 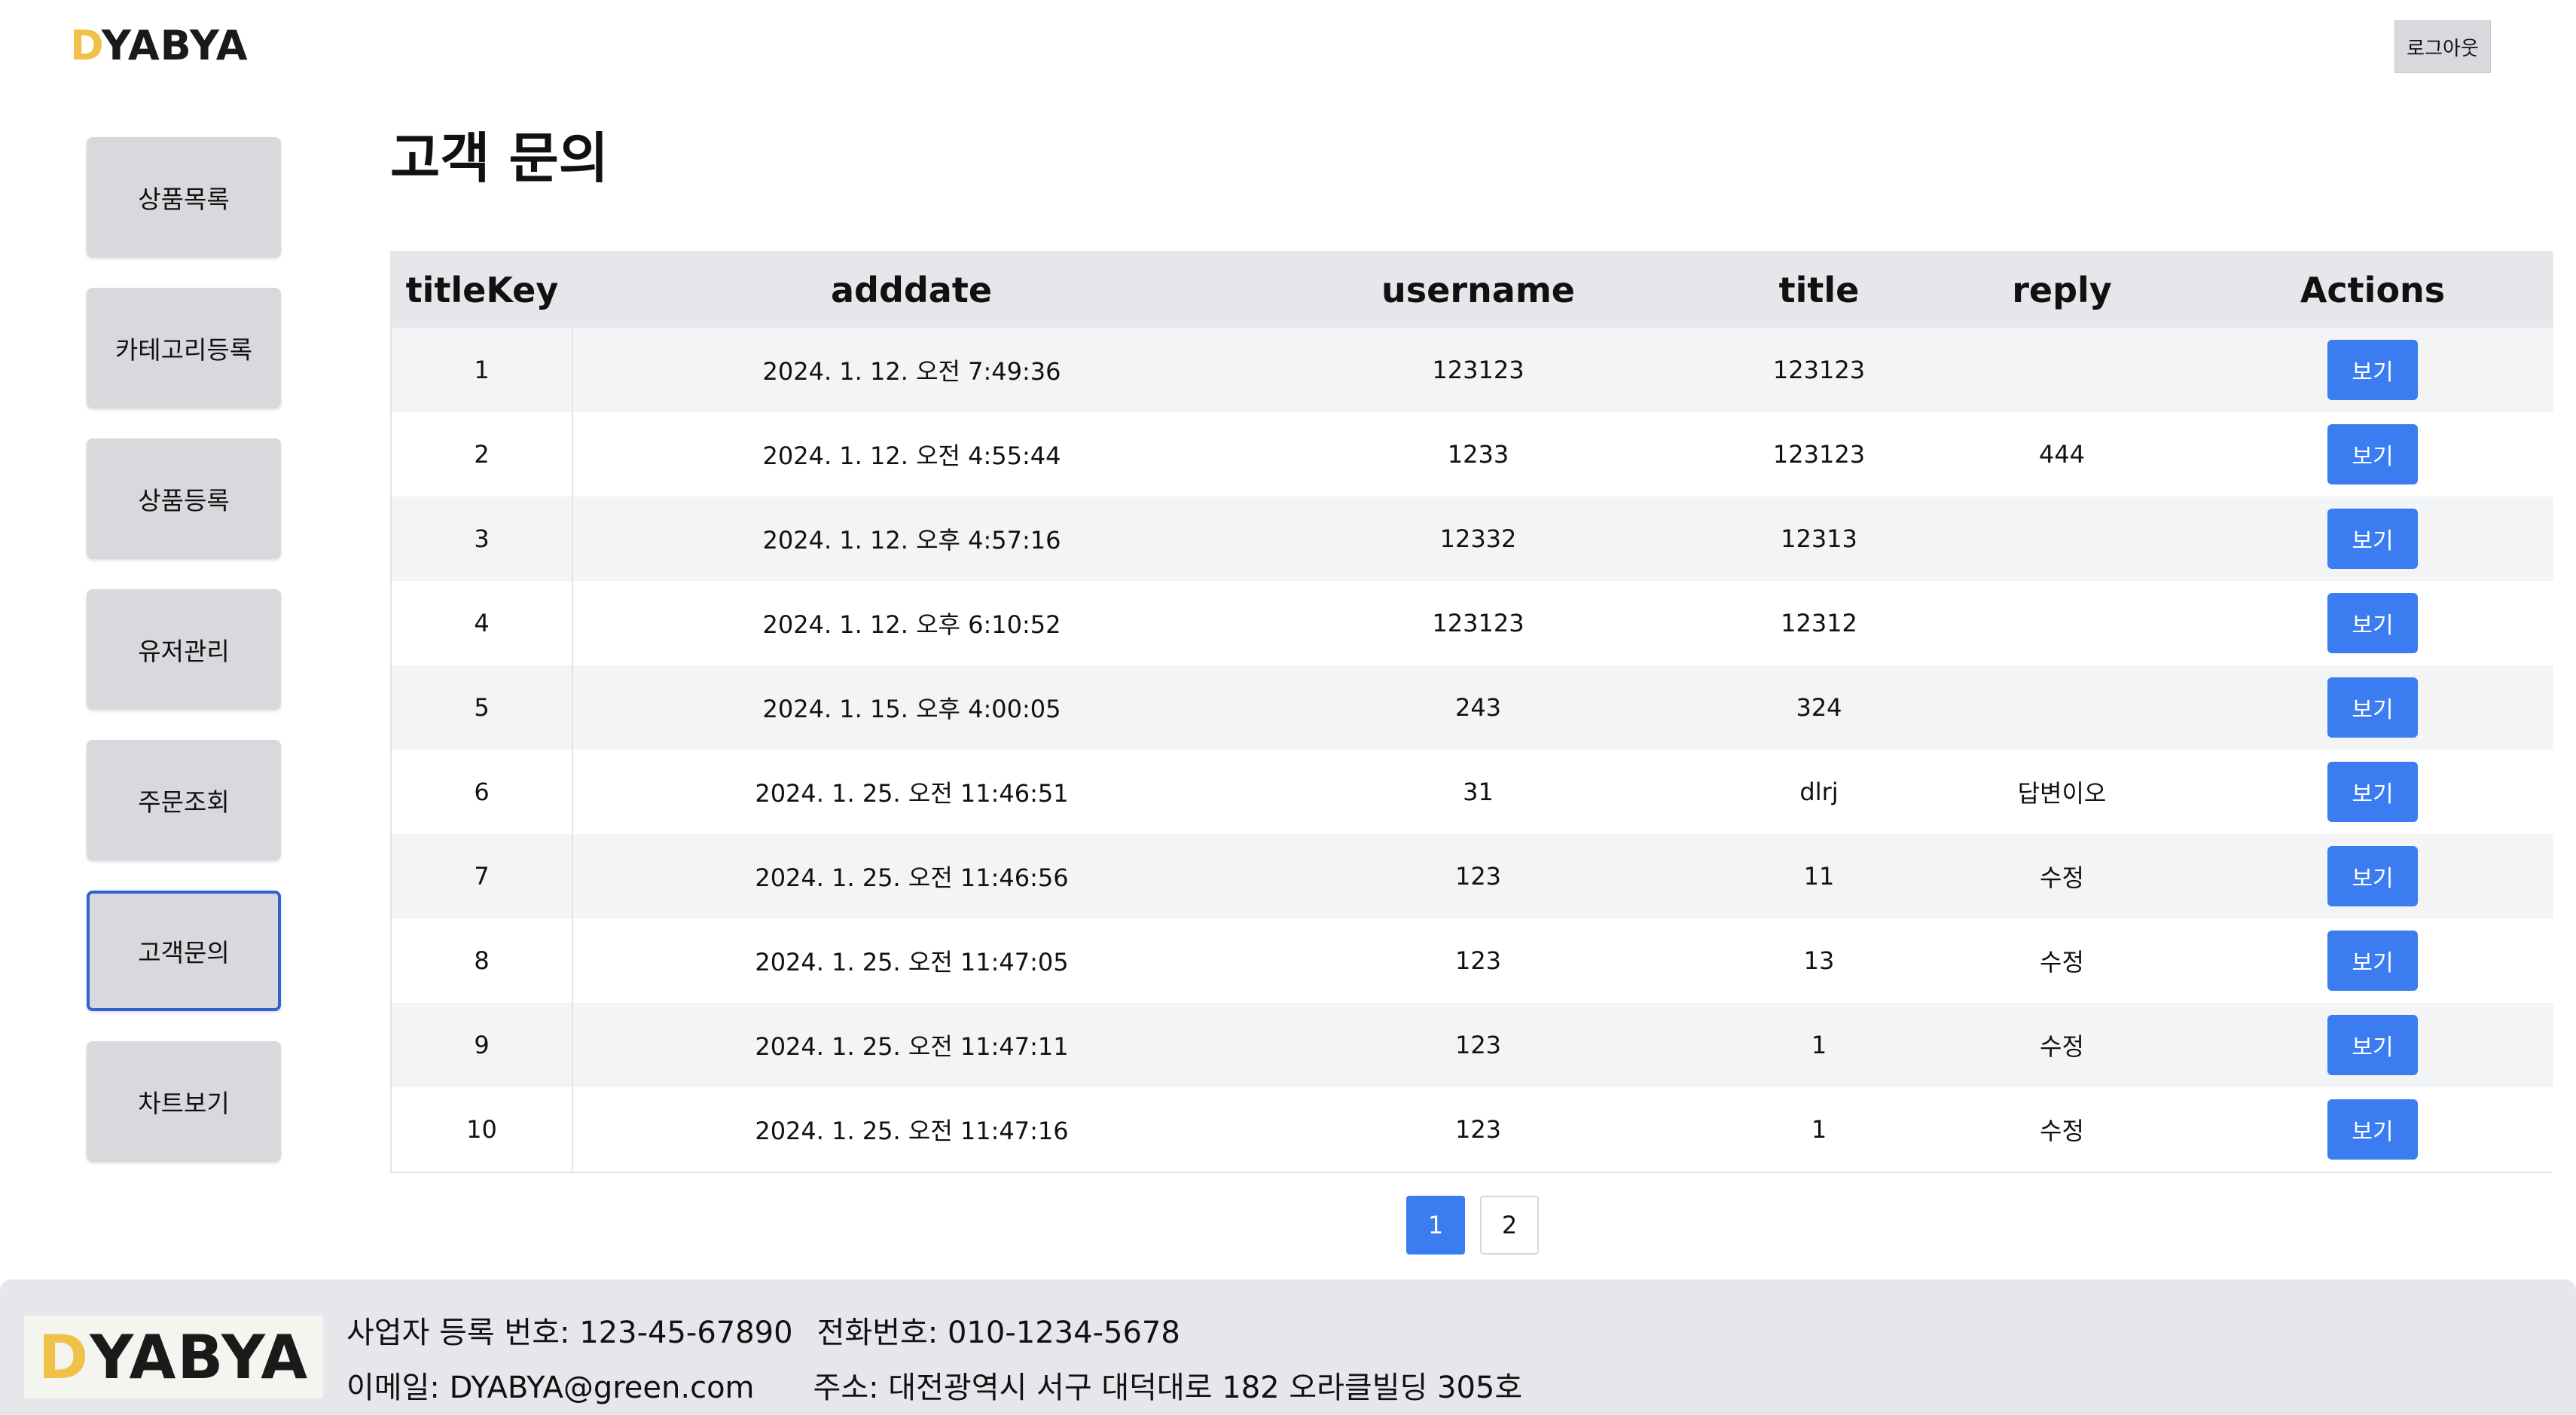 I want to click on page-button-1: 1, so click(x=1436, y=1225).